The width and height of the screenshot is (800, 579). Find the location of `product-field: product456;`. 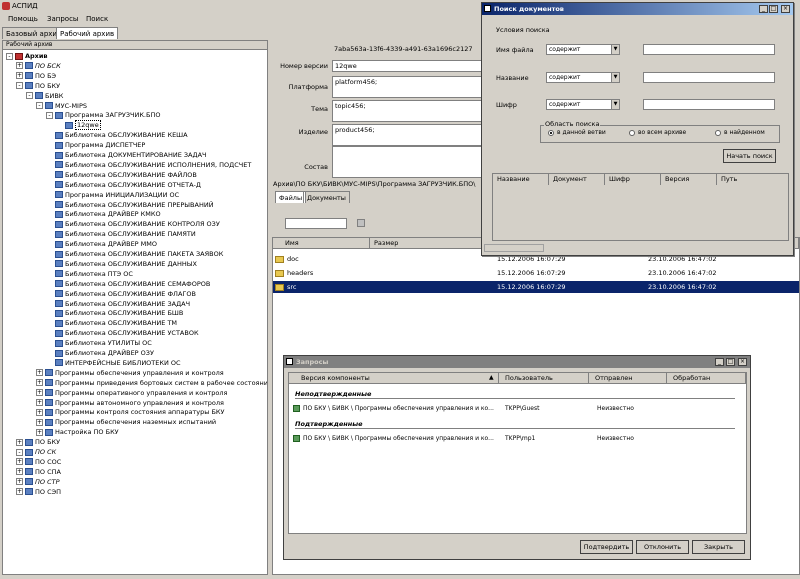

product-field: product456; is located at coordinates (407, 135).